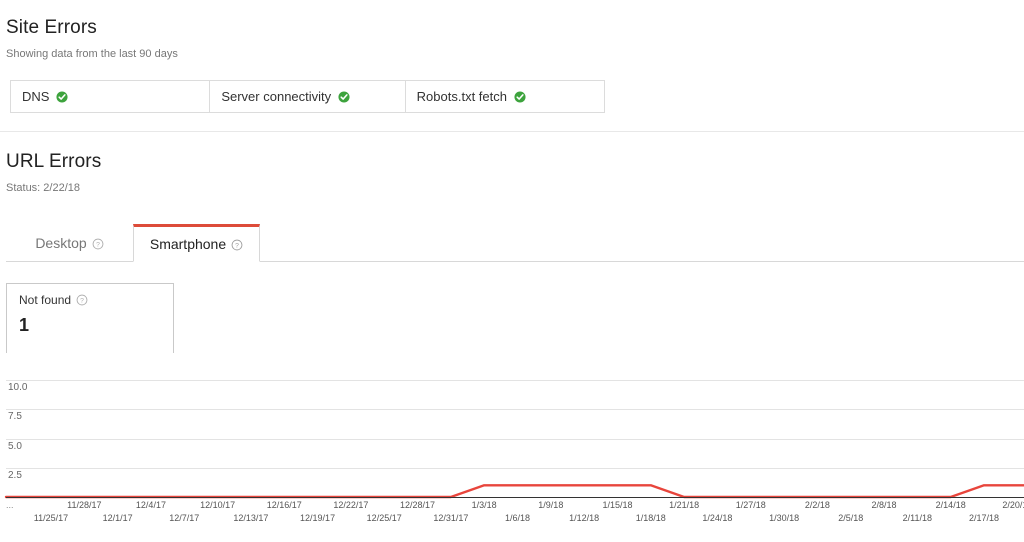 This screenshot has height=542, width=1024. What do you see at coordinates (750, 505) in the screenshot?
I see `chart-x-tick-label: 1/27/18` at bounding box center [750, 505].